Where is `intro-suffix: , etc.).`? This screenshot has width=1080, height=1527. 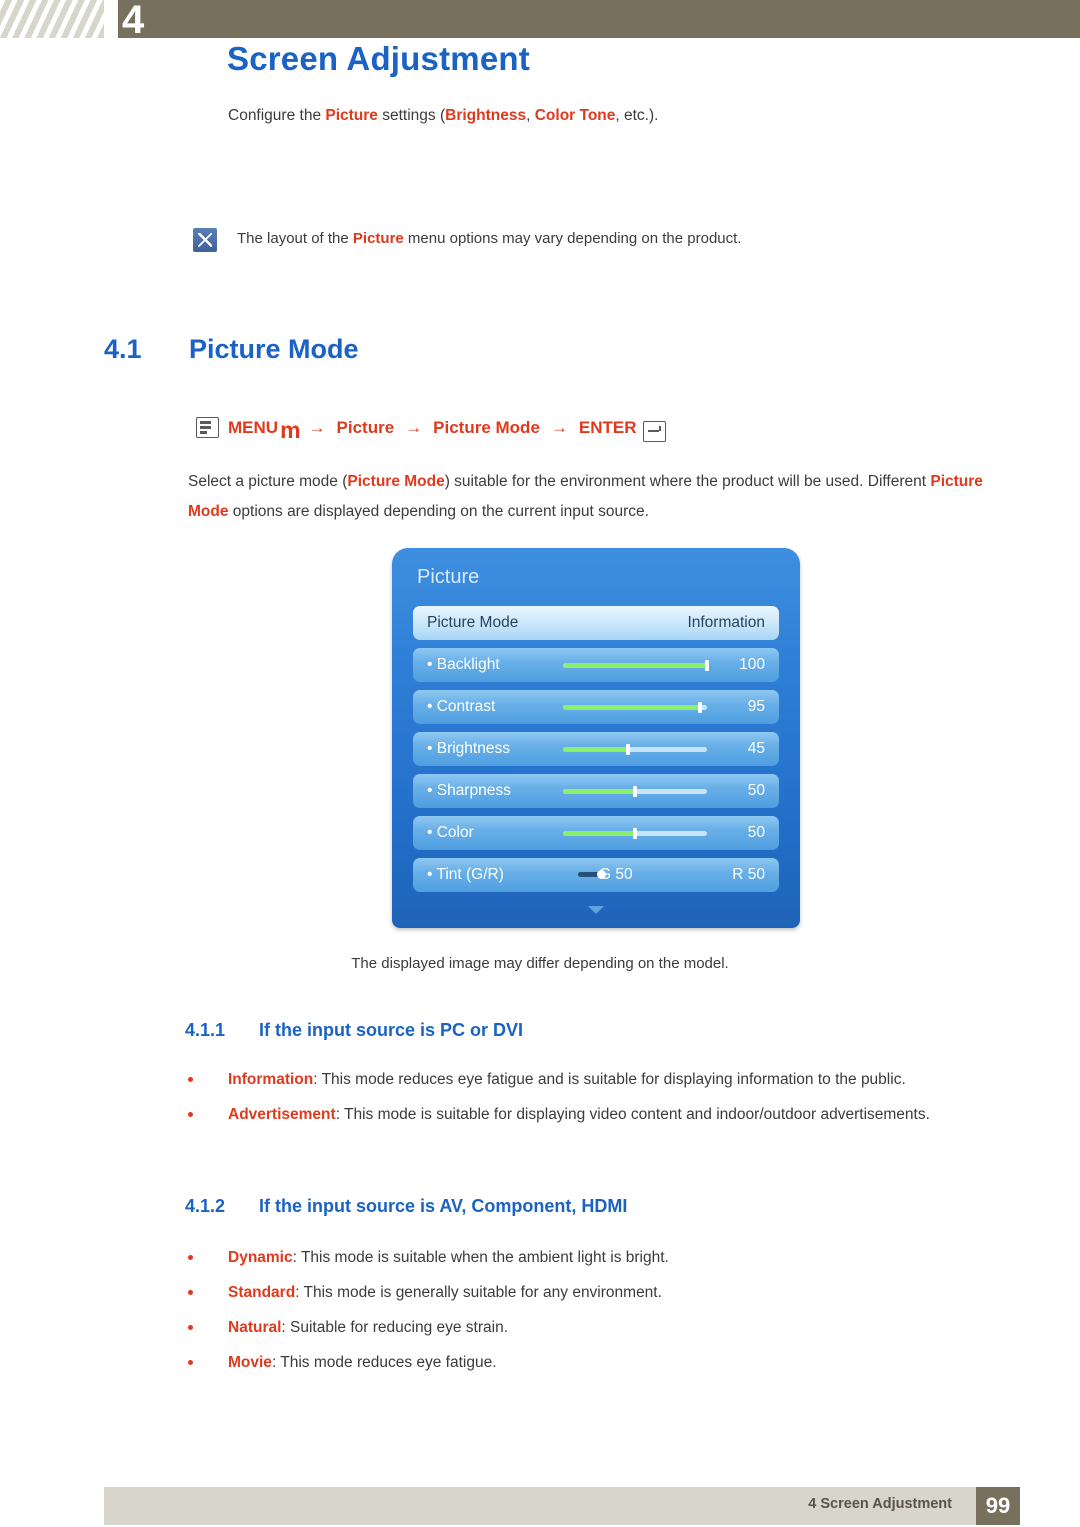
intro-suffix: , etc.). is located at coordinates (637, 115).